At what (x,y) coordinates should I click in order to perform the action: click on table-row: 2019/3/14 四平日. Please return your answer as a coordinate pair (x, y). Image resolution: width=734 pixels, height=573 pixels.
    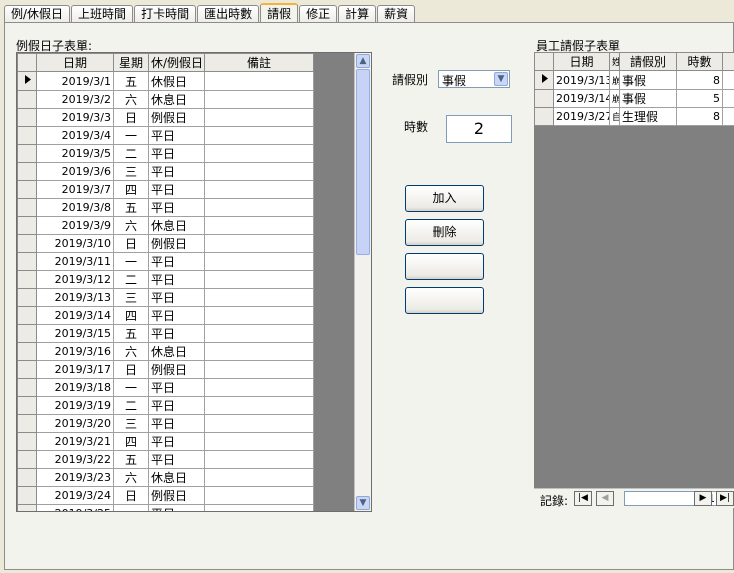
    Looking at the image, I should click on (165, 315).